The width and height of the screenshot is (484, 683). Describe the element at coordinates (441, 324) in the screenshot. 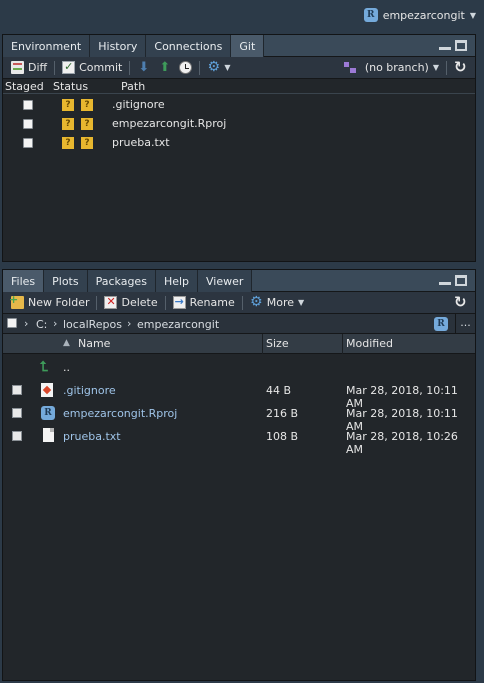

I see `r-project-icon: R` at that location.